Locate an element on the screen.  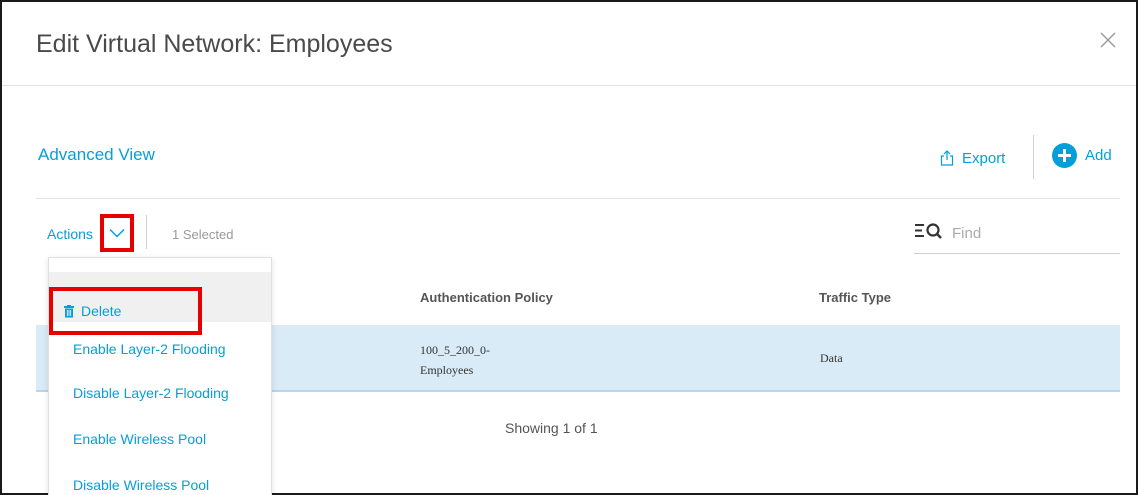
export-button: Export is located at coordinates (972, 158).